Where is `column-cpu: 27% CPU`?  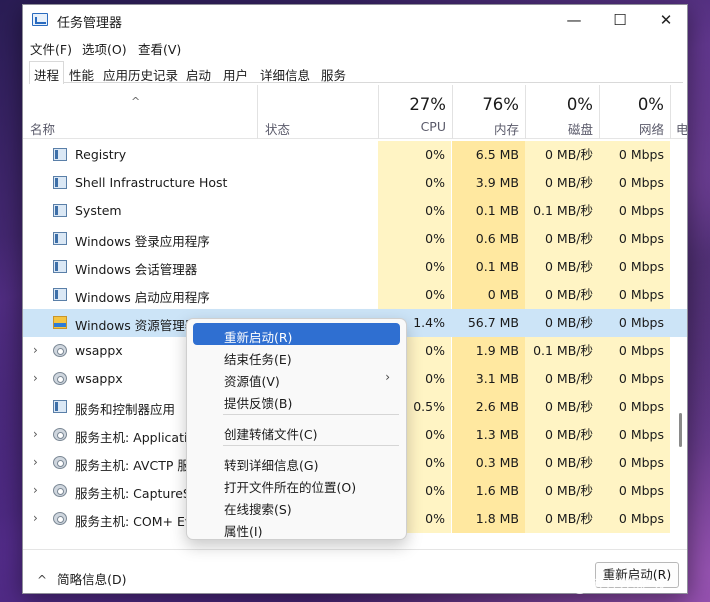
column-cpu: 27% CPU is located at coordinates (415, 112).